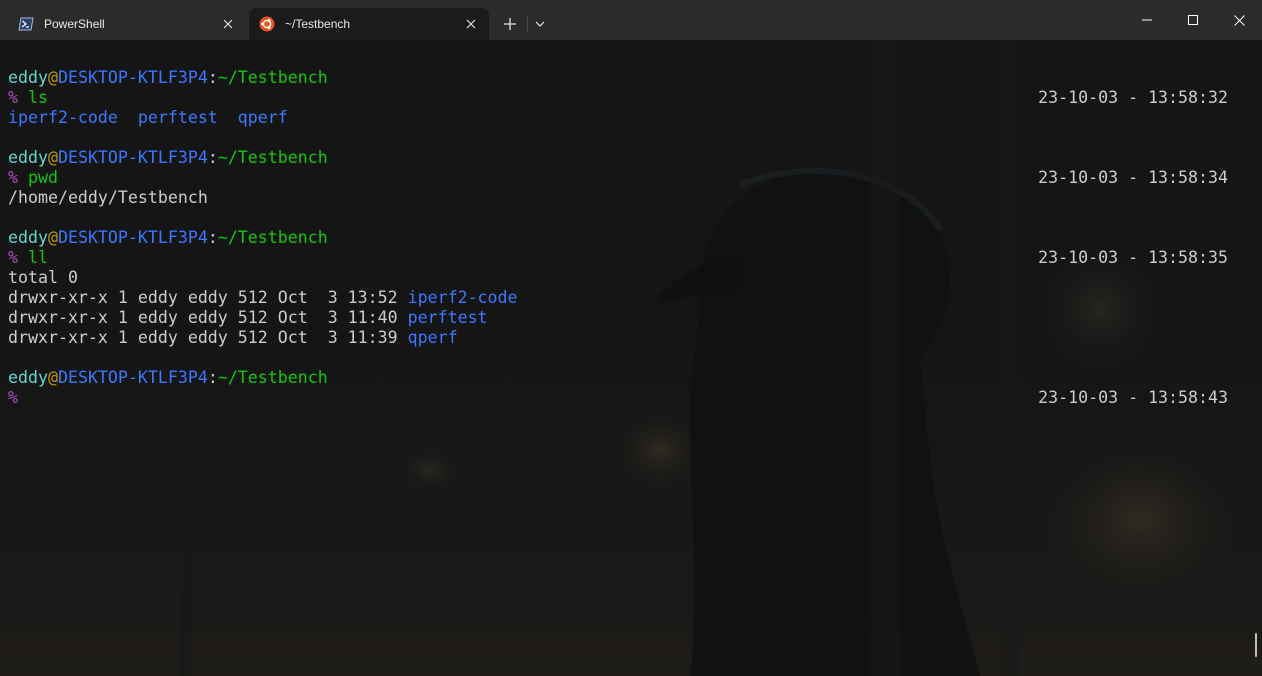 Image resolution: width=1262 pixels, height=676 pixels. What do you see at coordinates (108, 197) in the screenshot?
I see `output-line: /home/eddy/Testbench` at bounding box center [108, 197].